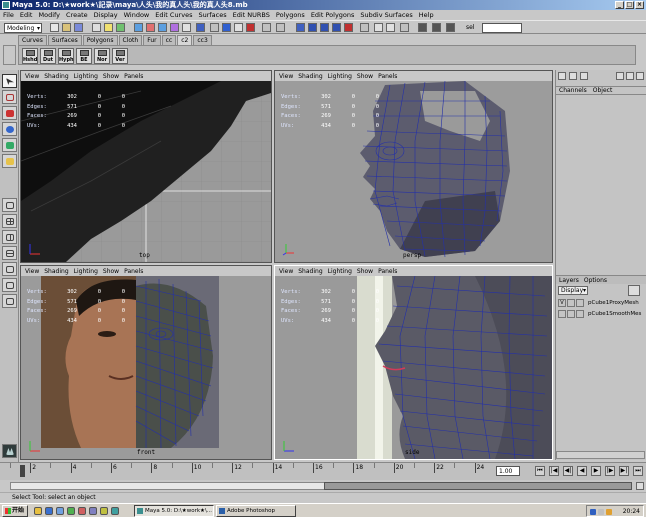 The width and height of the screenshot is (646, 517). Describe the element at coordinates (640, 486) in the screenshot. I see `animation-preferences-button` at that location.